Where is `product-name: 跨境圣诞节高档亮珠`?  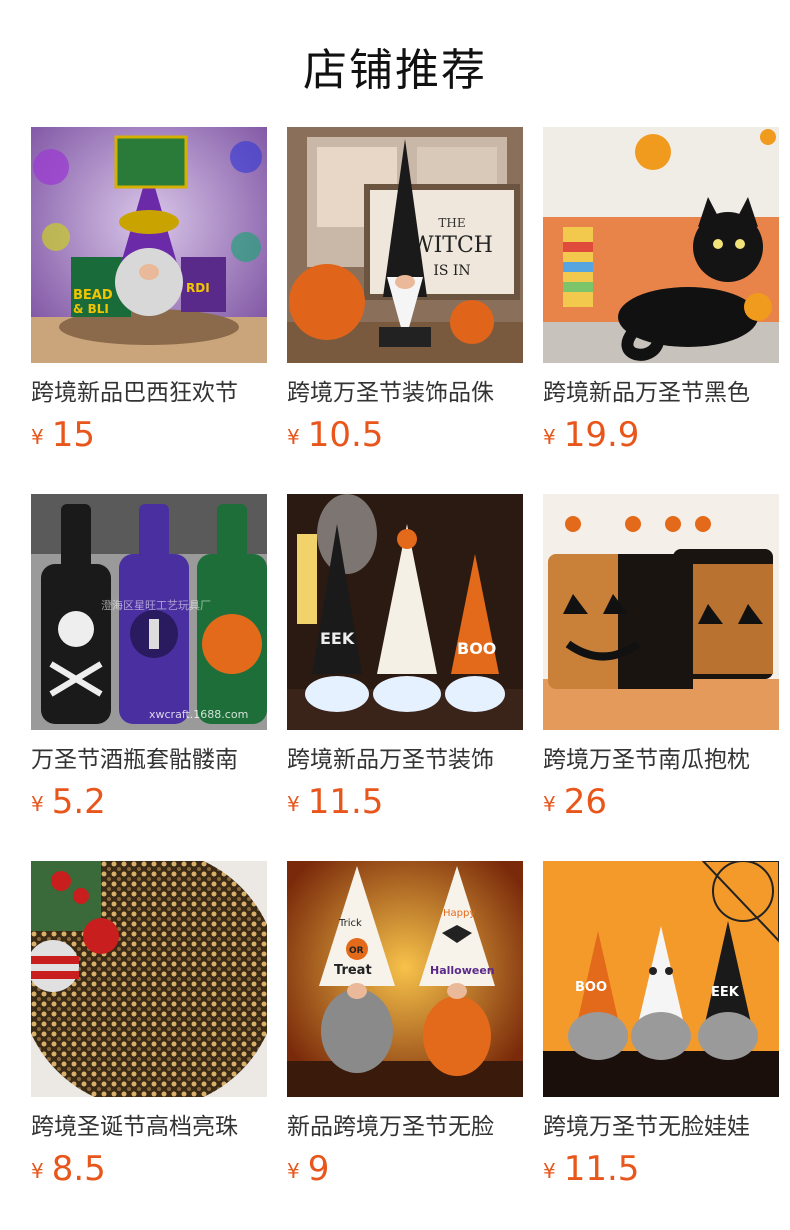 product-name: 跨境圣诞节高档亮珠 is located at coordinates (149, 1127).